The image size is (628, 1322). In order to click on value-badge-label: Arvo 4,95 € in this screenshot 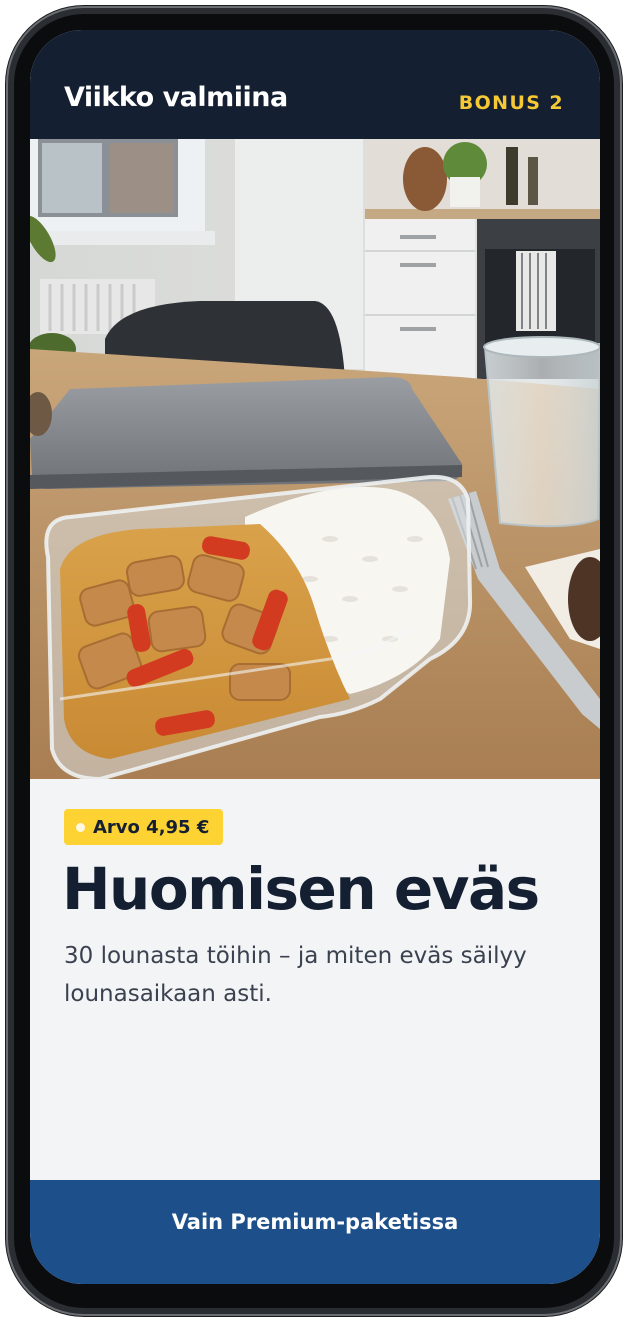, I will do `click(151, 827)`.